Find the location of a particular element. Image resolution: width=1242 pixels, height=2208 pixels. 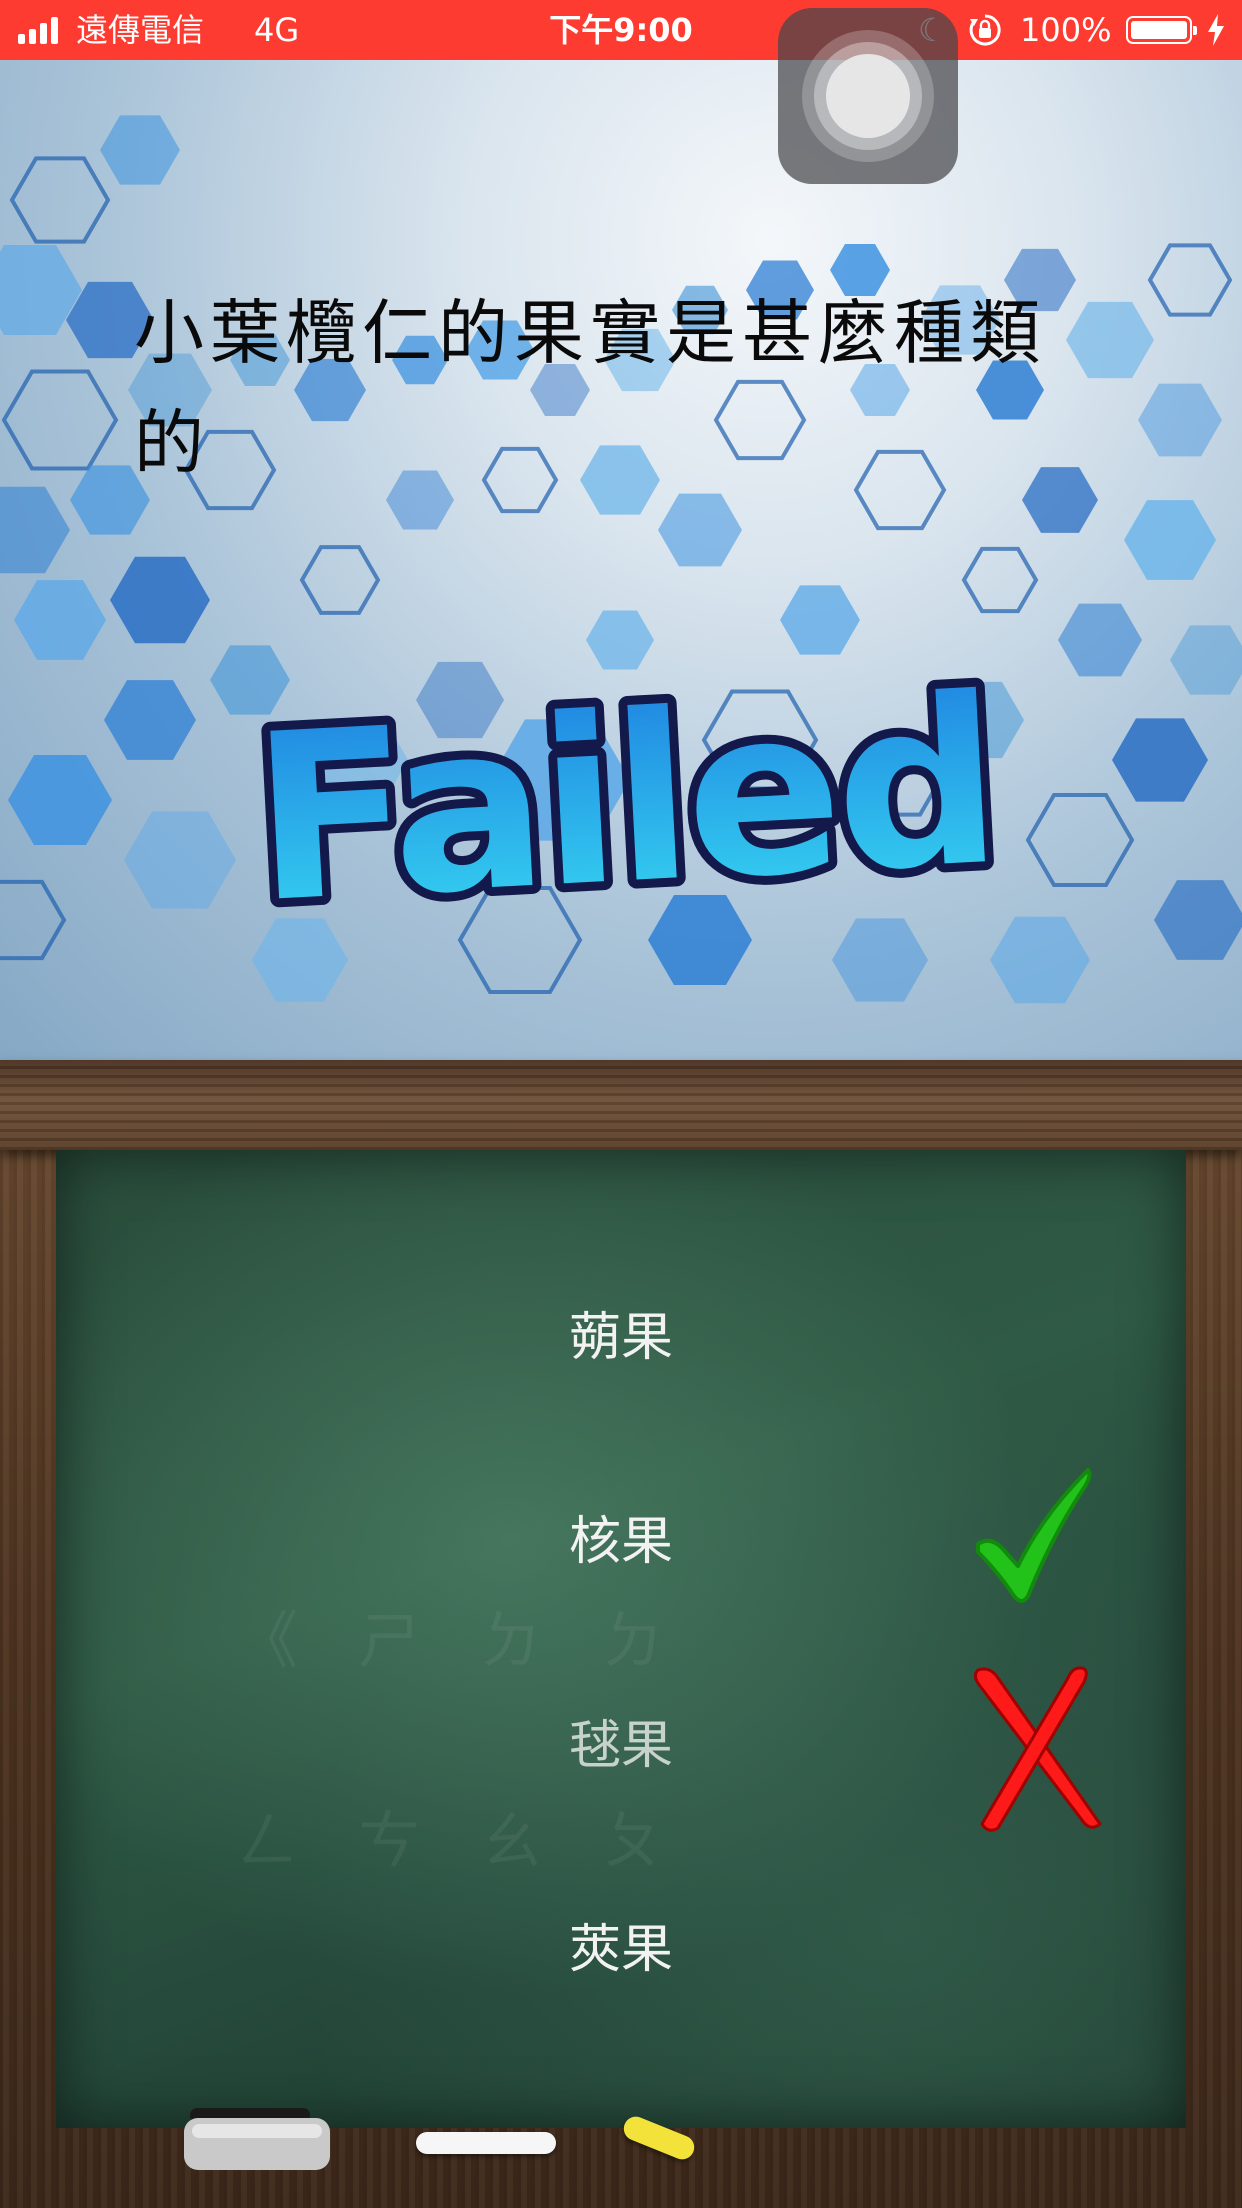

answer-option-1: 蒴果 is located at coordinates (621, 1338).